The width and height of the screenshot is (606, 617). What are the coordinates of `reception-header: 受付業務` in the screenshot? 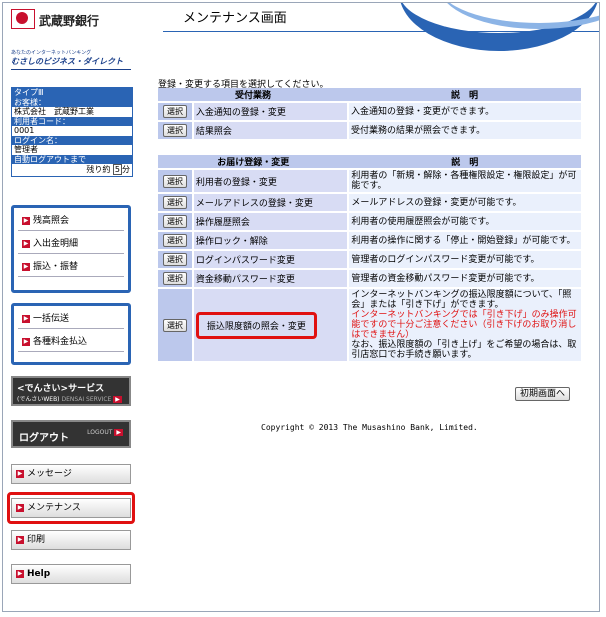 It's located at (253, 95).